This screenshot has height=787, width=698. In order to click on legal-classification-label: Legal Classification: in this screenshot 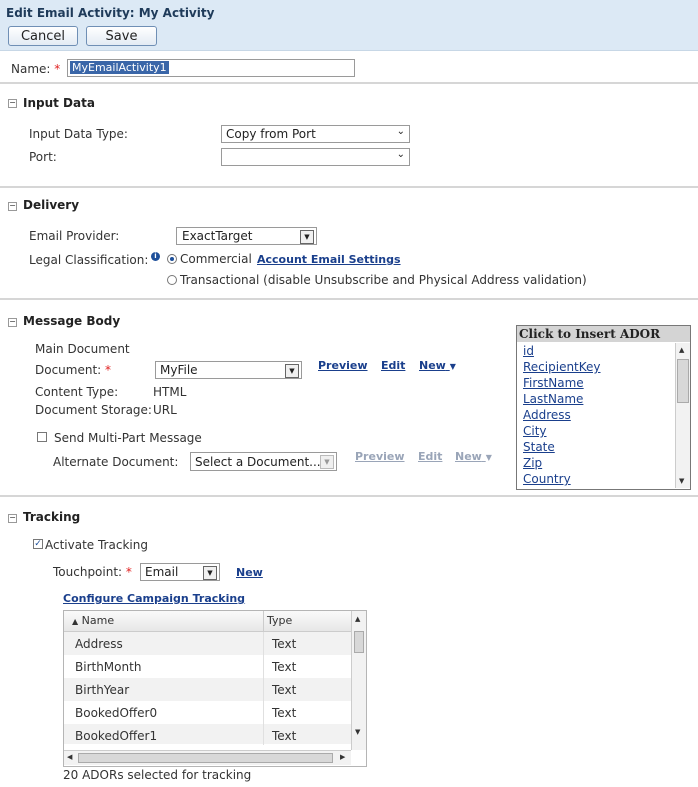, I will do `click(89, 260)`.